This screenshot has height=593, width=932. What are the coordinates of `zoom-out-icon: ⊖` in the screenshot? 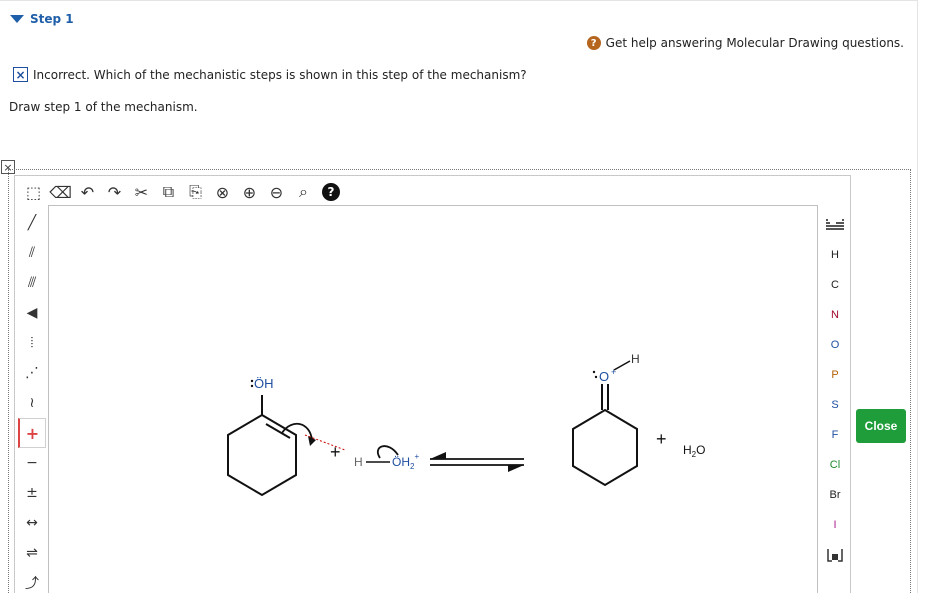 It's located at (276, 192).